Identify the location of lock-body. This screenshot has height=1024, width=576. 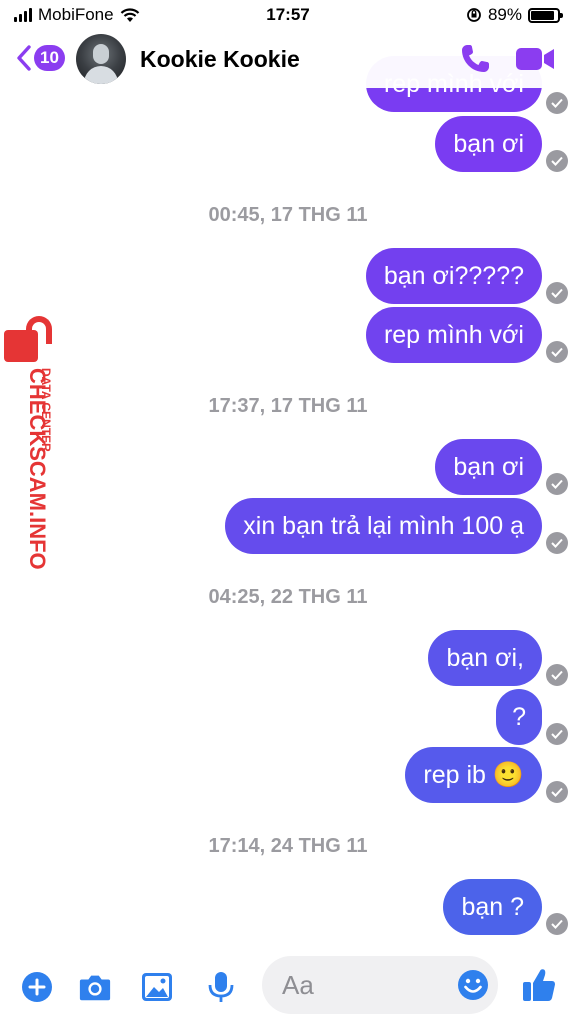
(21, 351).